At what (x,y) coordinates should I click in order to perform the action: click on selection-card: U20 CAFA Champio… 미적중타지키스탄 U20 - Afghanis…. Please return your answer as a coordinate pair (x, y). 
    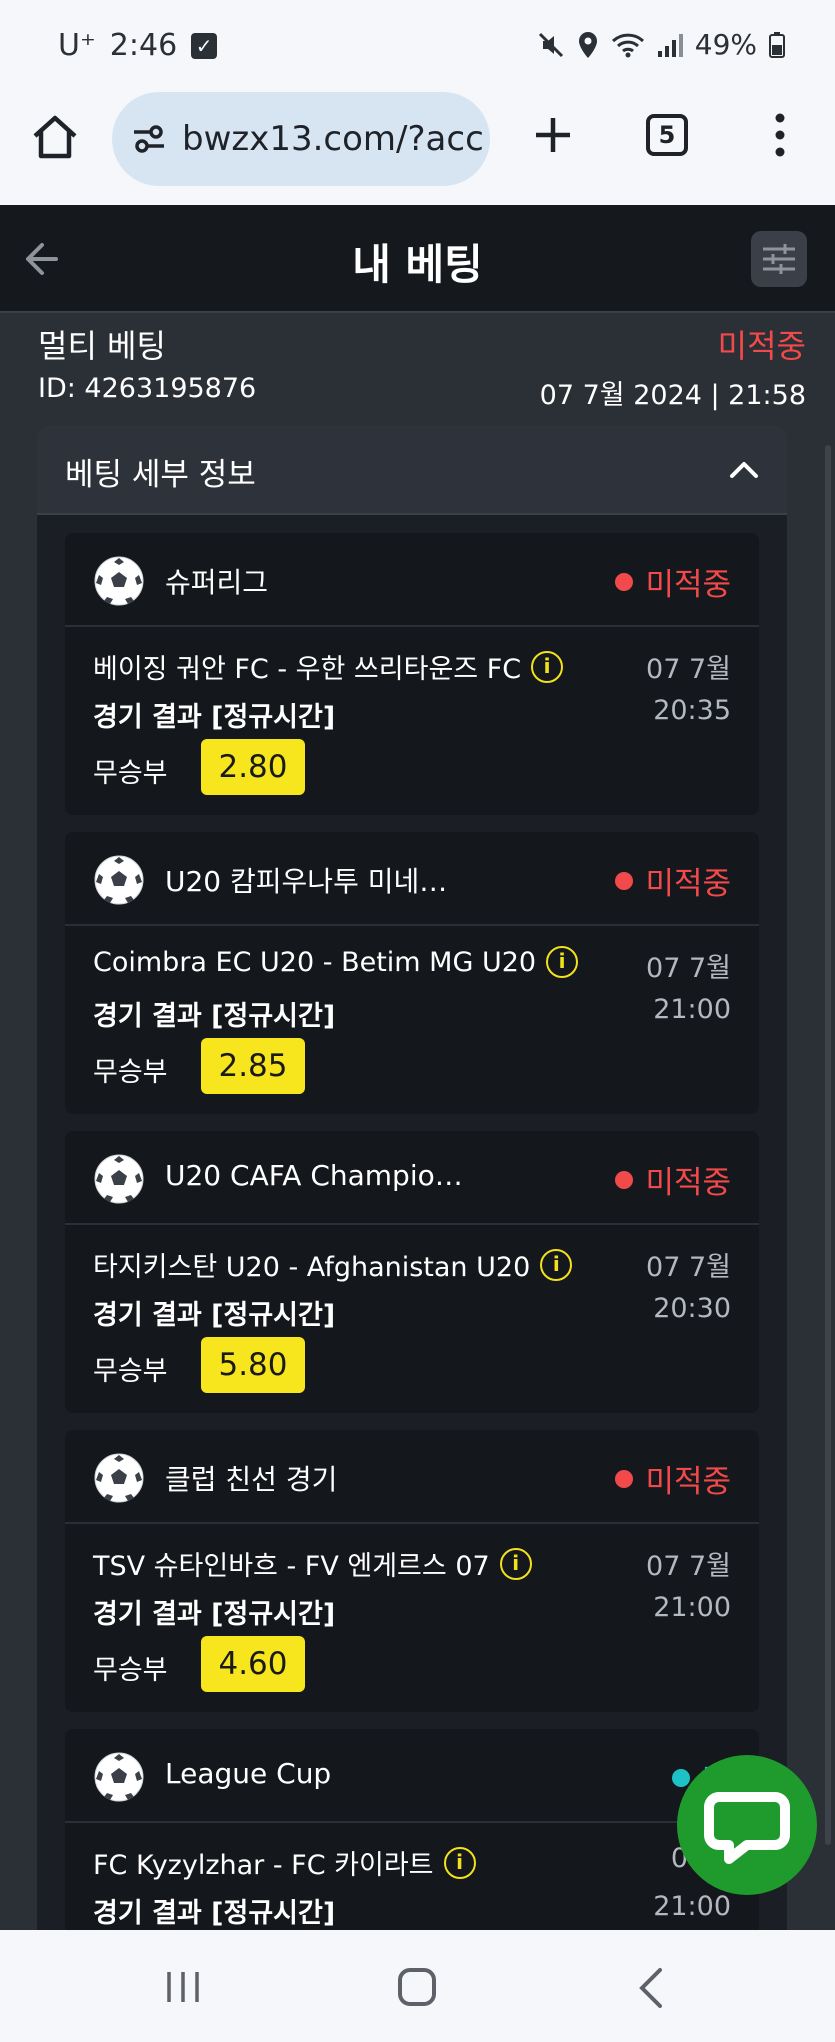
    Looking at the image, I should click on (412, 1272).